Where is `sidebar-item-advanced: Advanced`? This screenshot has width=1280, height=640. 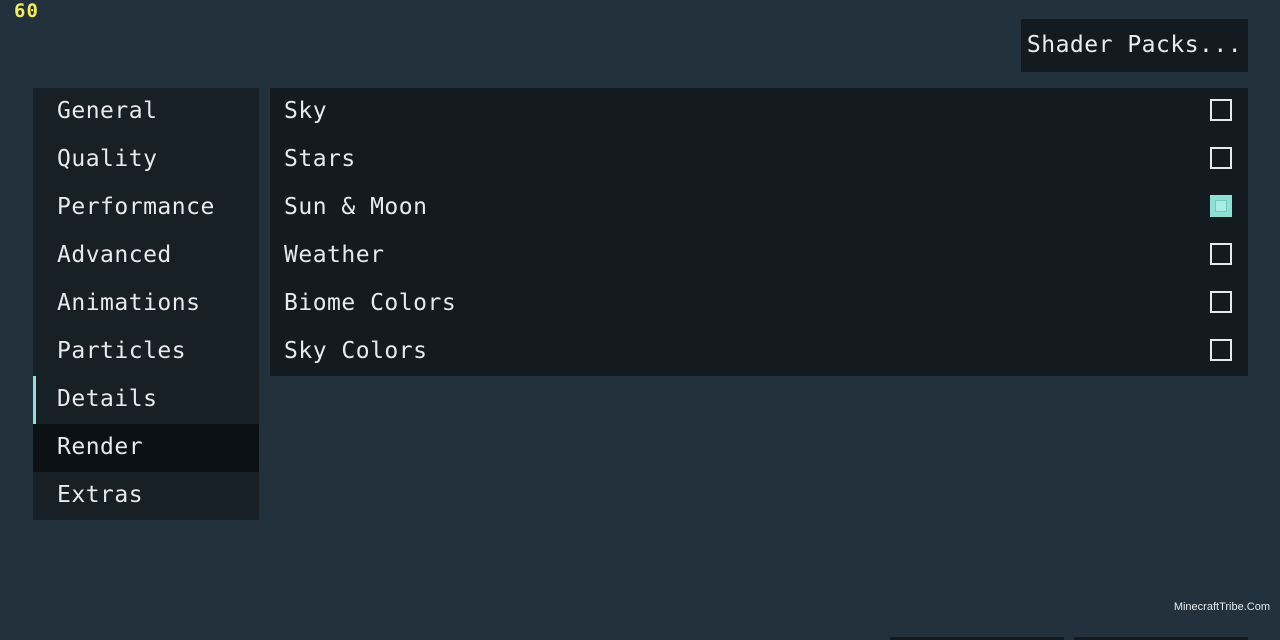
sidebar-item-advanced: Advanced is located at coordinates (146, 256).